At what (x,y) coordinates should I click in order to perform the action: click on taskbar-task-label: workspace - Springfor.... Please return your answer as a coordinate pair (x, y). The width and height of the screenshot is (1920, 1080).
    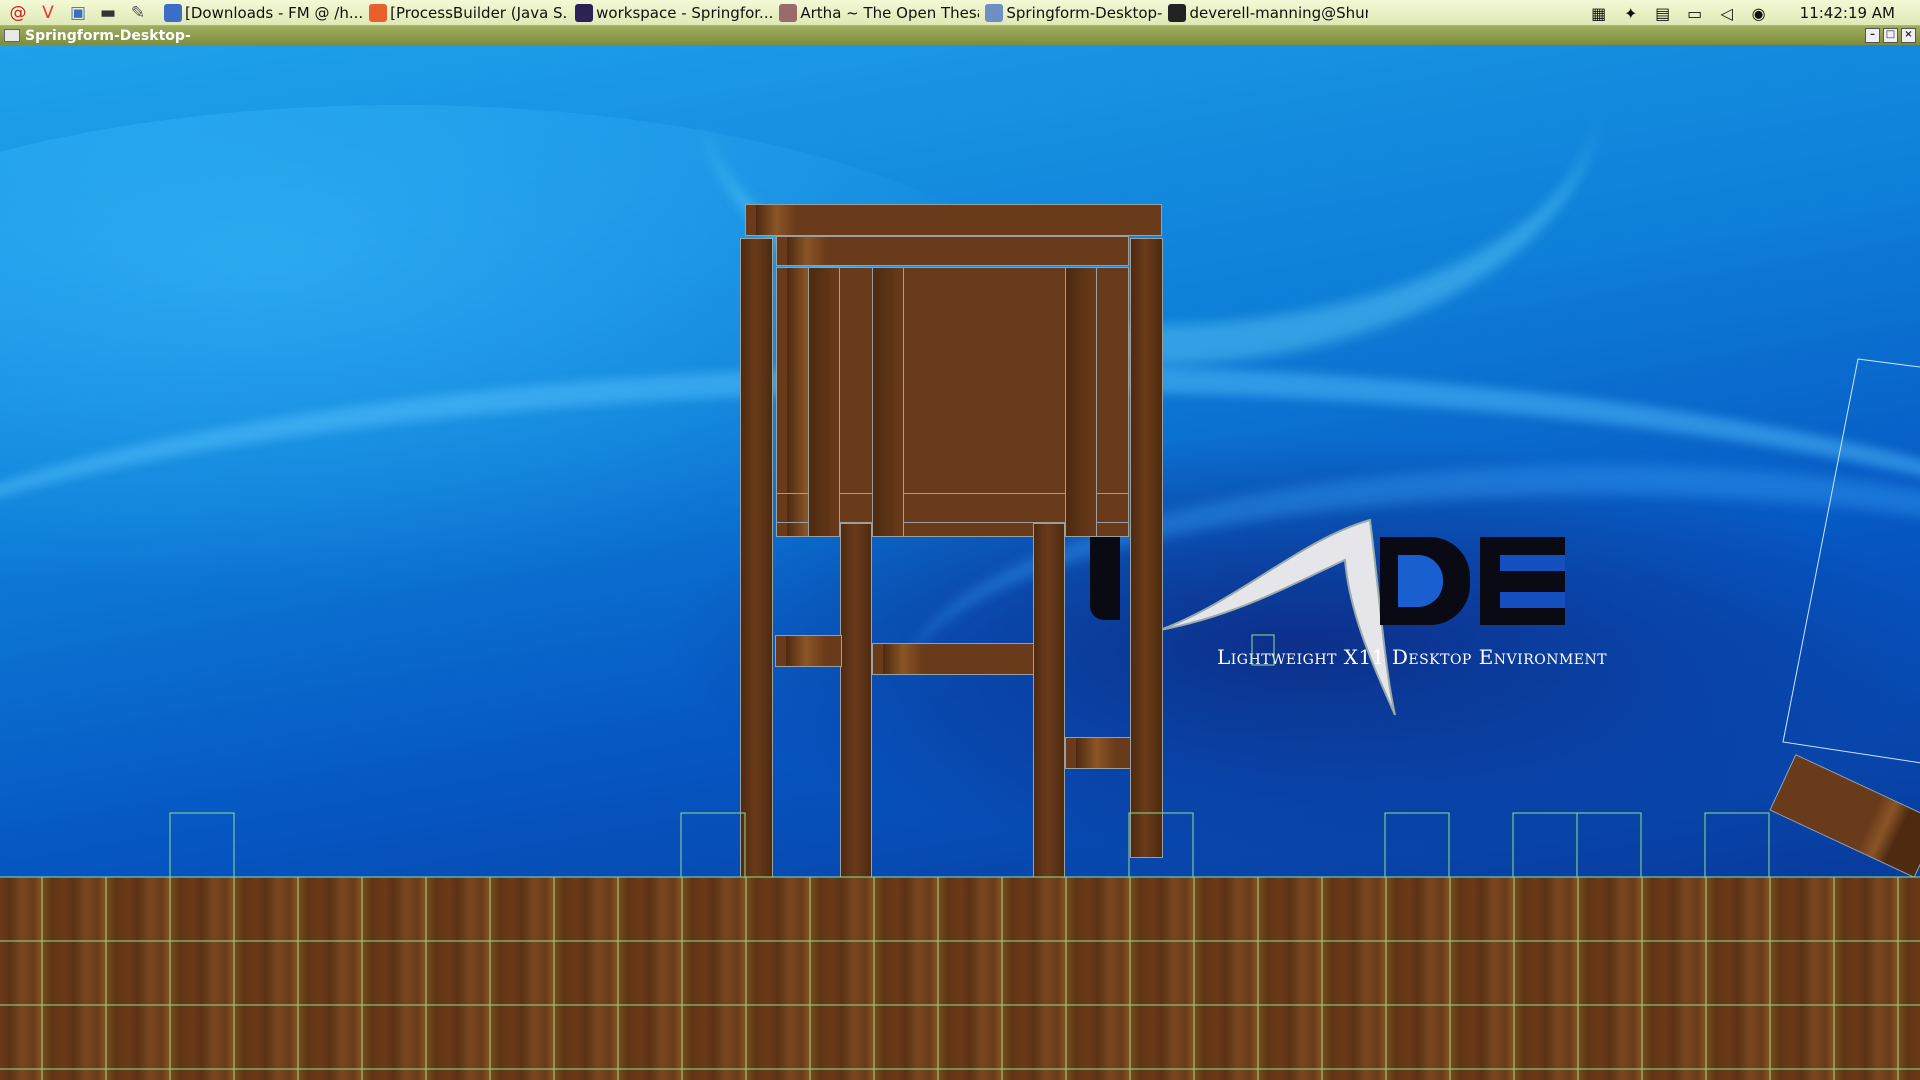
    Looking at the image, I should click on (685, 12).